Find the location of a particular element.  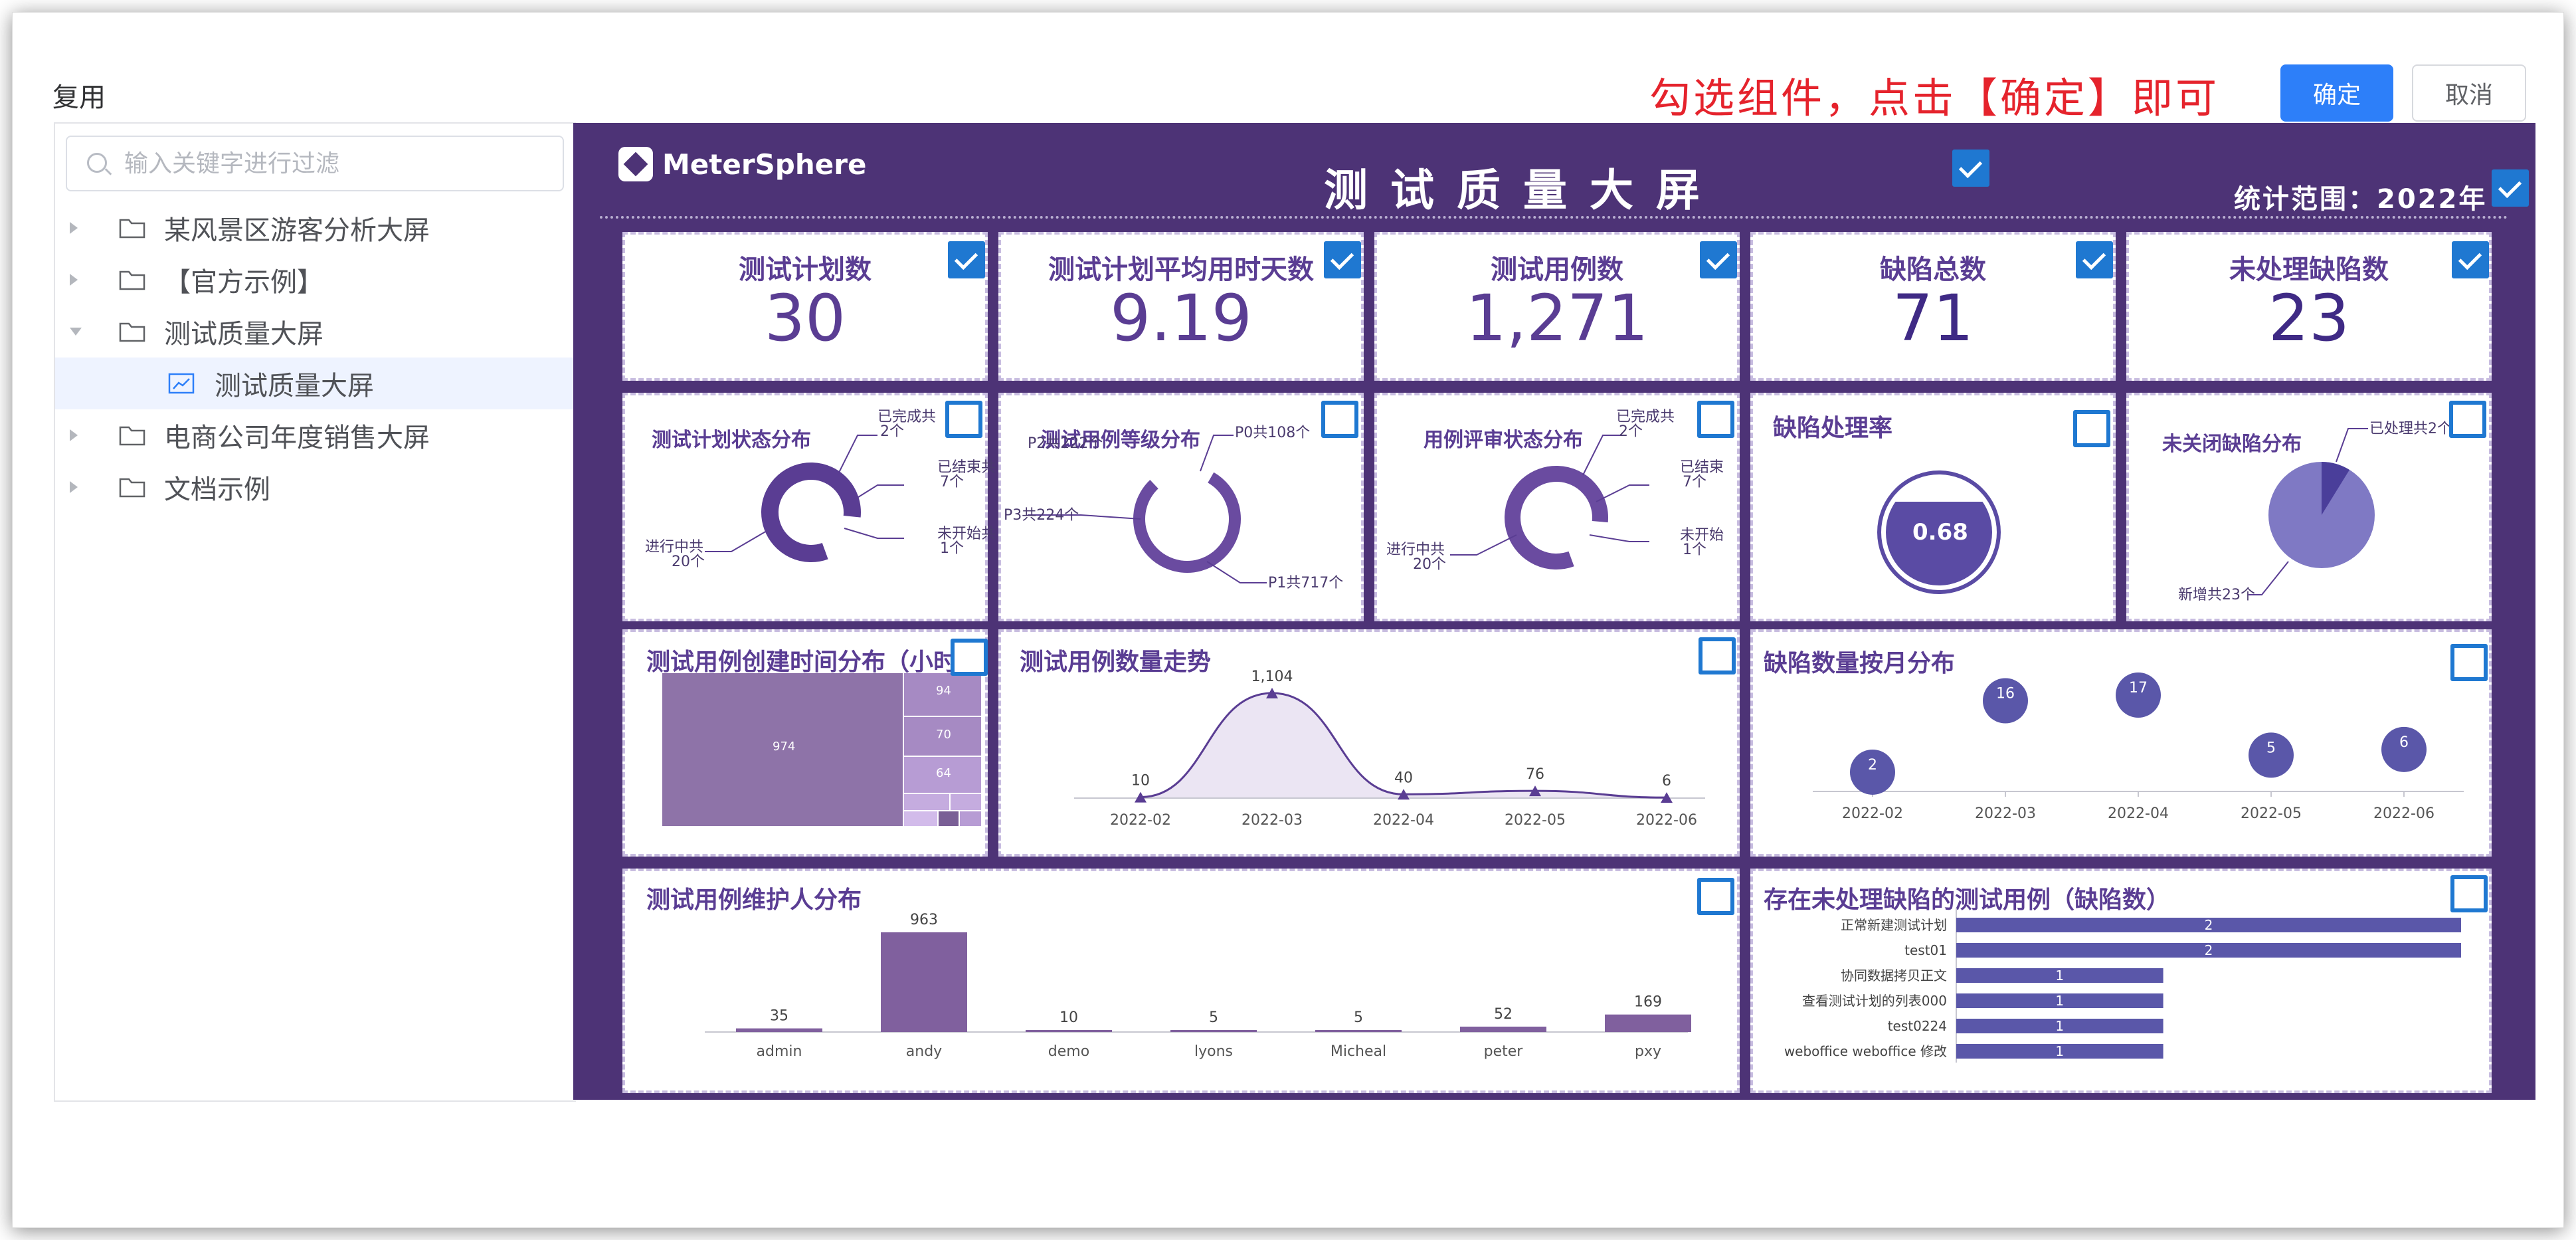

y-tick-label: test01 is located at coordinates (1925, 950).